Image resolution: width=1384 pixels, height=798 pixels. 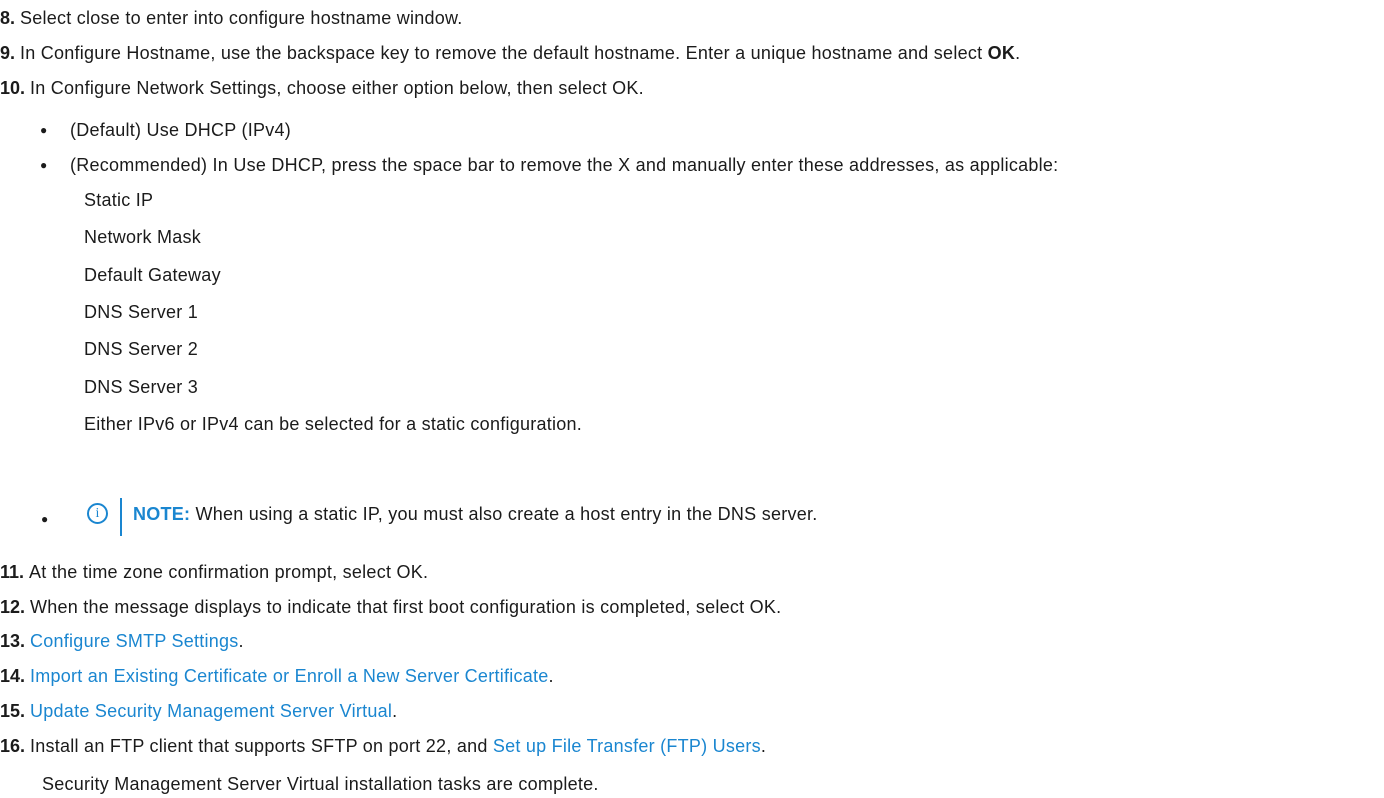 I want to click on bullet-text: (Default) Use DHCP (IPv4), so click(x=180, y=130).